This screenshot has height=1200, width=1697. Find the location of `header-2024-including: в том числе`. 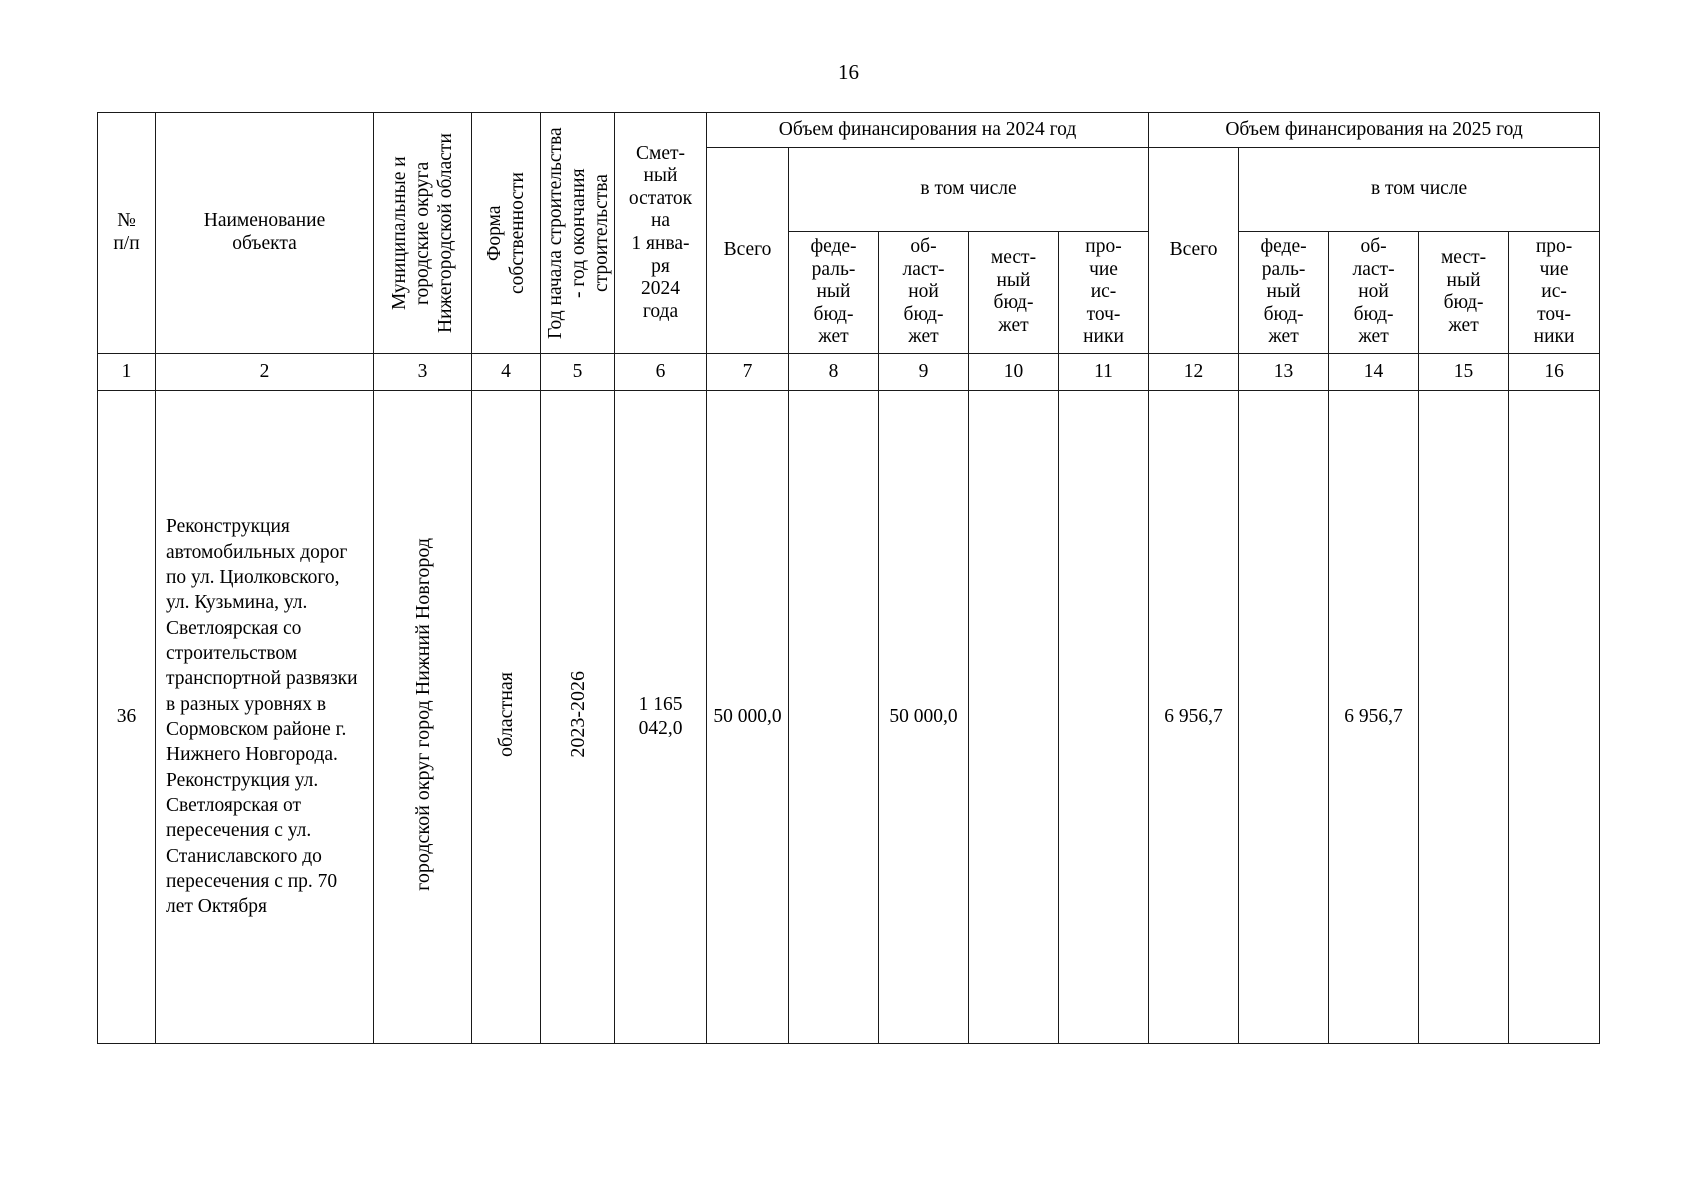

header-2024-including: в том числе is located at coordinates (968, 189).